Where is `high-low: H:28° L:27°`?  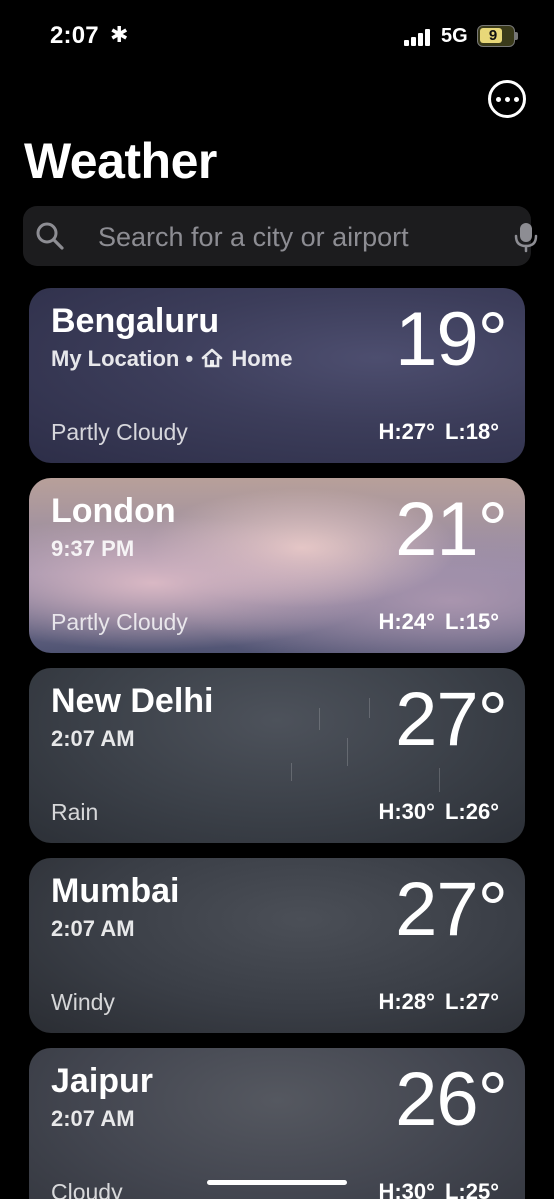 high-low: H:28° L:27° is located at coordinates (433, 1002).